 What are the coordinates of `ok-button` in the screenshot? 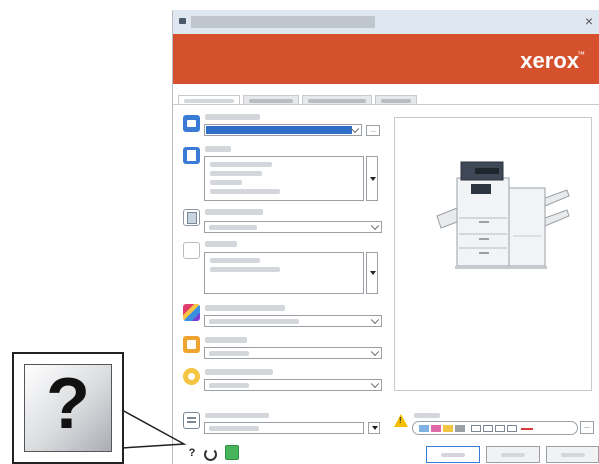 It's located at (453, 454).